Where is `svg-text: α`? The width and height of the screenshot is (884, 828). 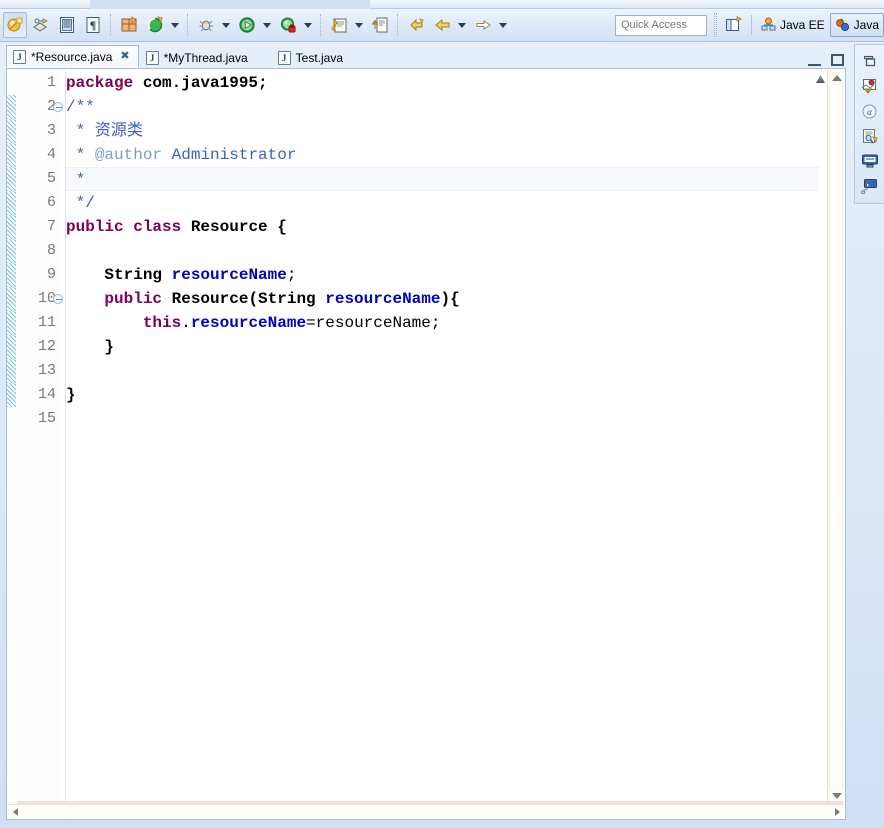
svg-text: α is located at coordinates (869, 112).